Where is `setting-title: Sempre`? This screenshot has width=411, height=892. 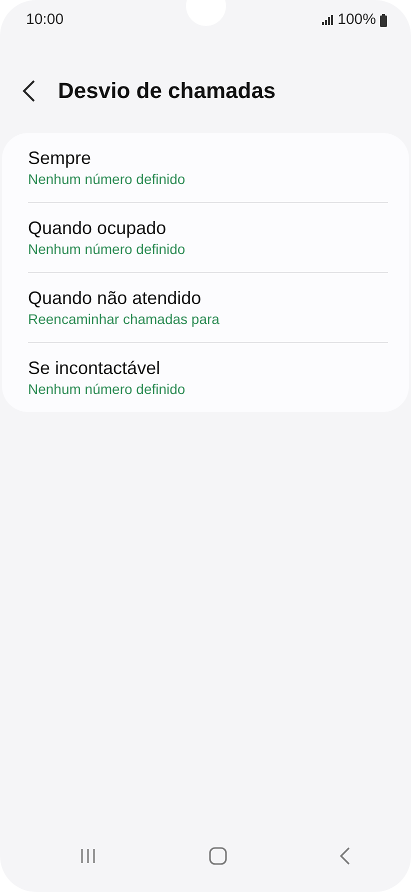 setting-title: Sempre is located at coordinates (208, 158).